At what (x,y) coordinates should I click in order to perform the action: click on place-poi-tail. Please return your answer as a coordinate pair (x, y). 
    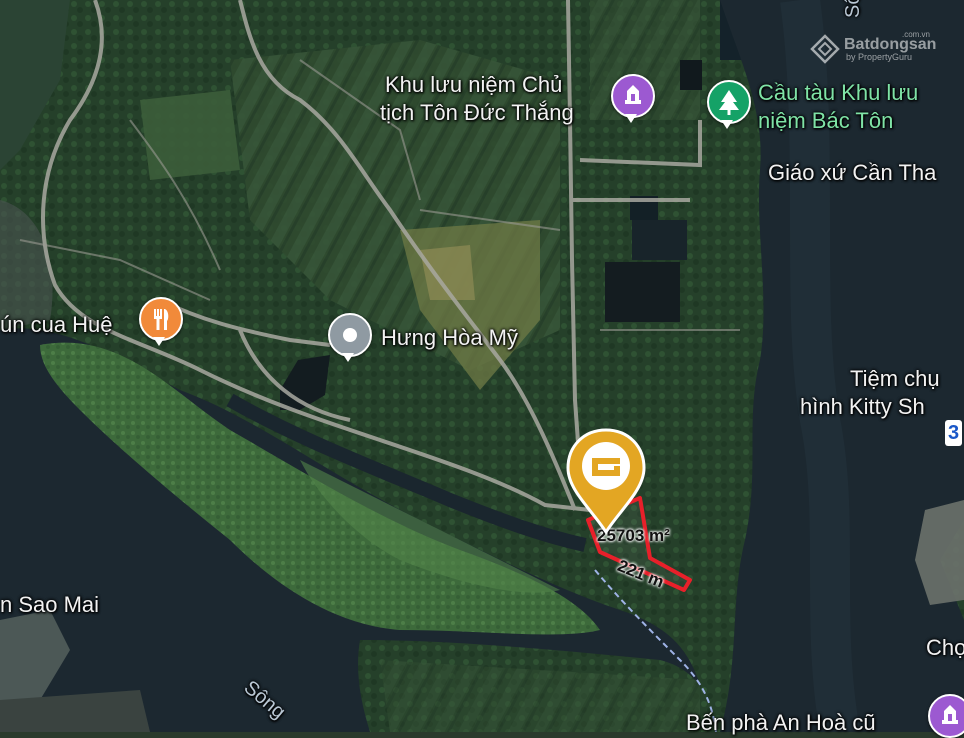
    Looking at the image, I should click on (348, 357).